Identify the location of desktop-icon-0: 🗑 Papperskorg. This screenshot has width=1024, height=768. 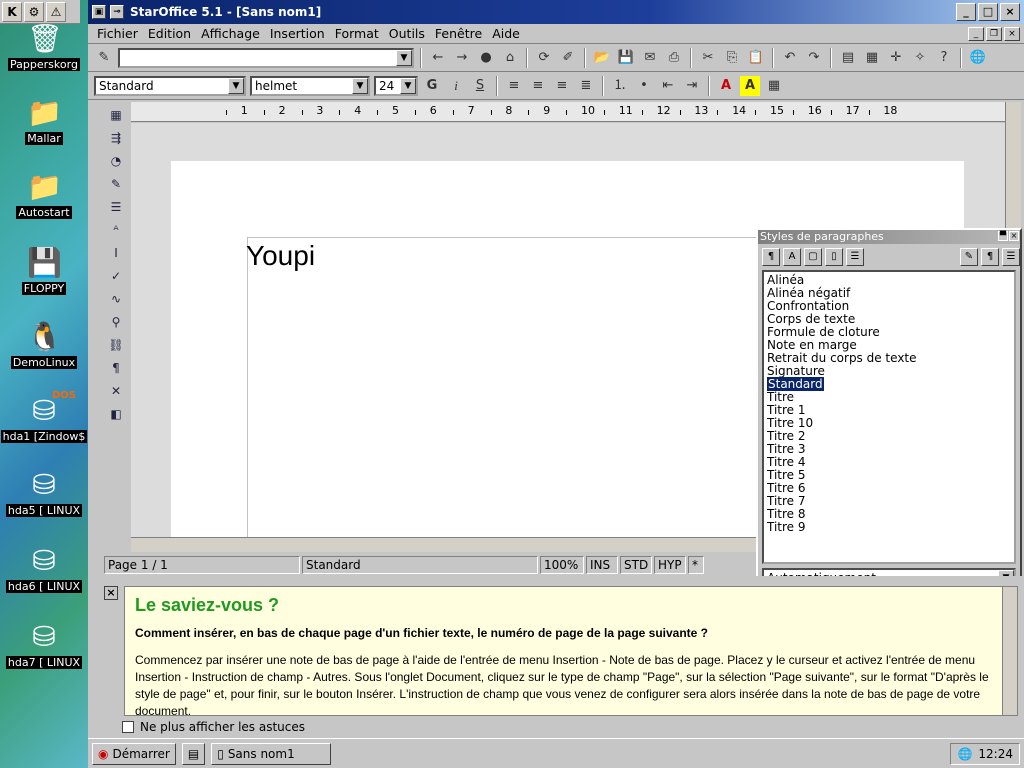
(44, 46).